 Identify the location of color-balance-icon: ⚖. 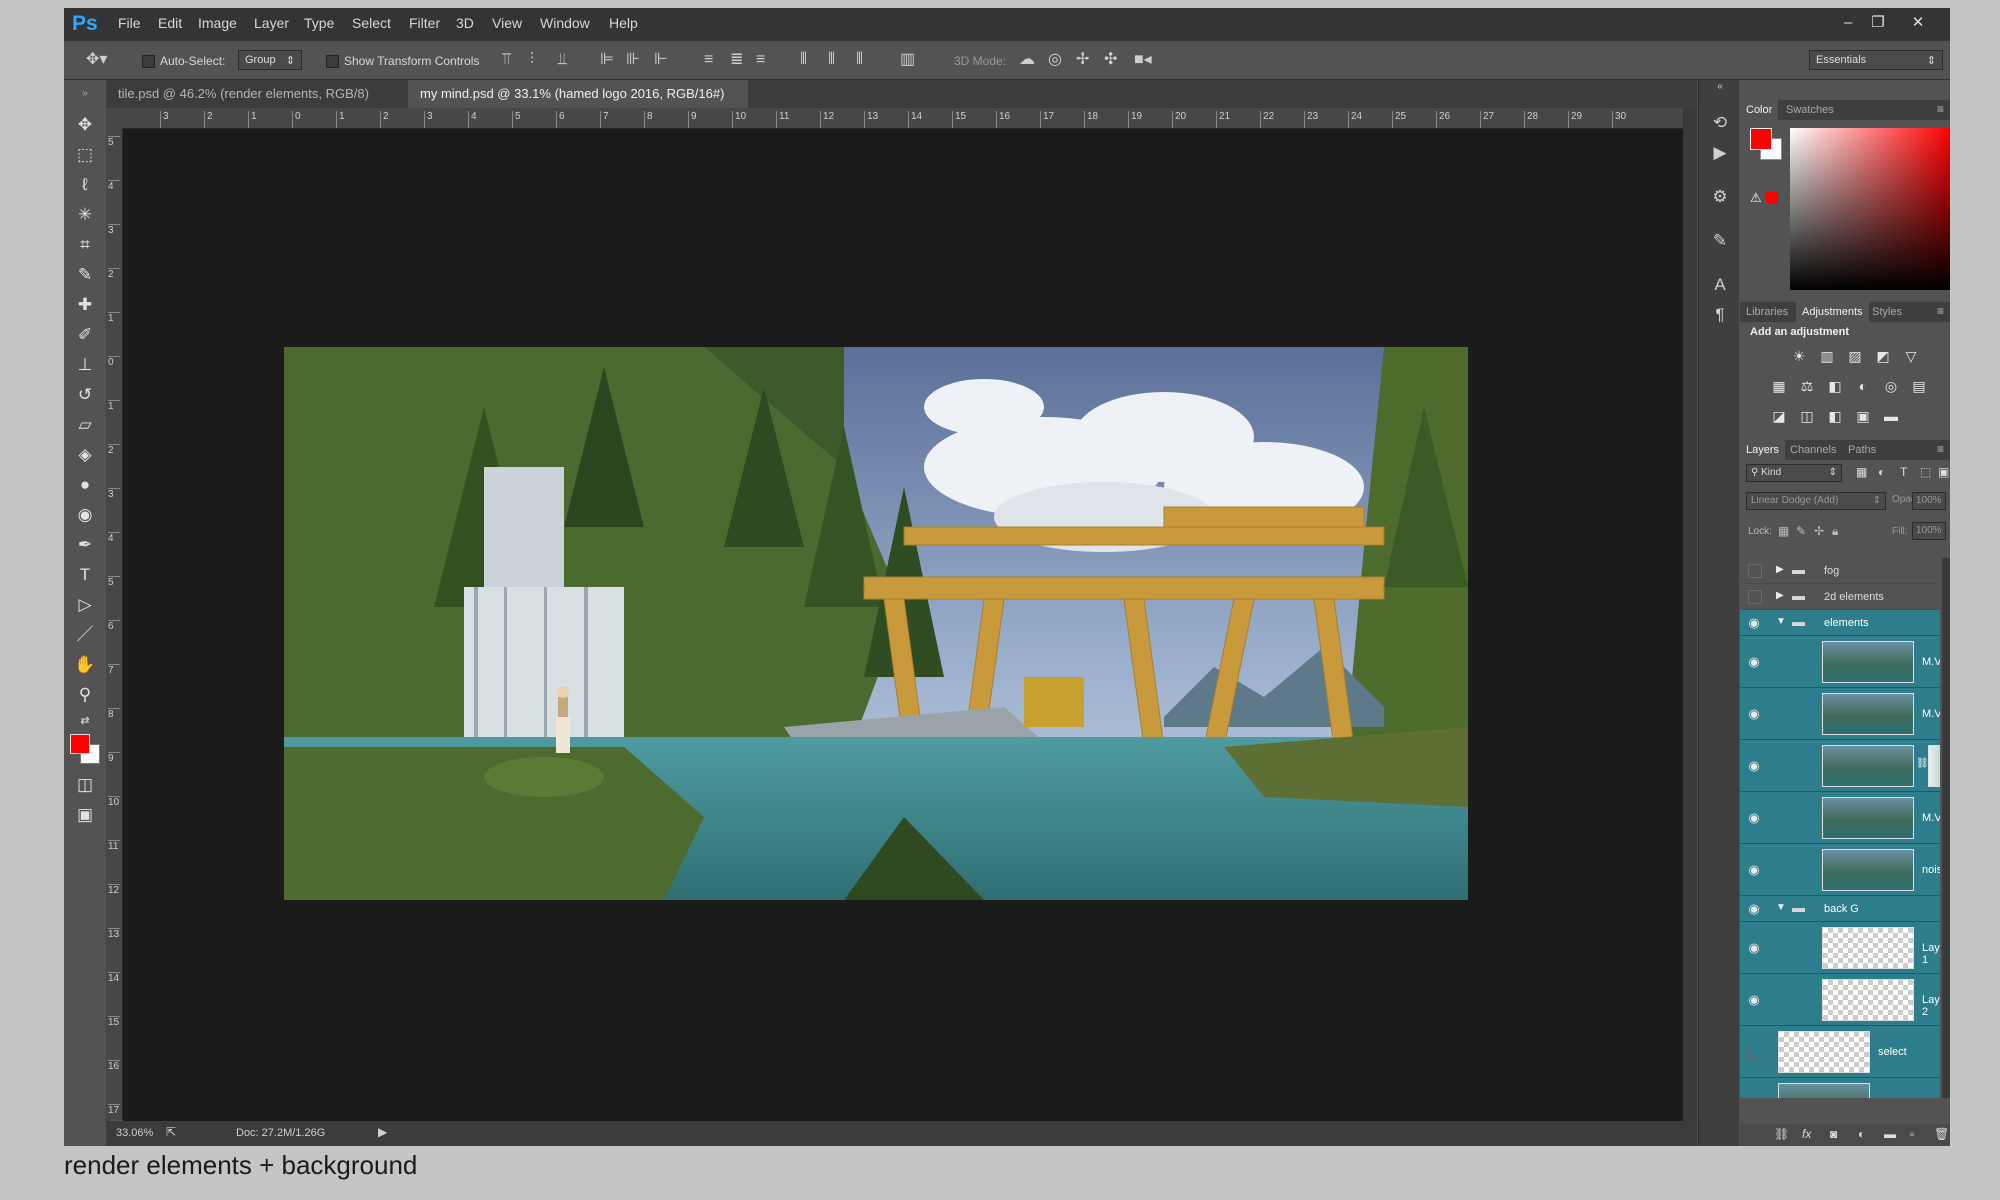
(1807, 386).